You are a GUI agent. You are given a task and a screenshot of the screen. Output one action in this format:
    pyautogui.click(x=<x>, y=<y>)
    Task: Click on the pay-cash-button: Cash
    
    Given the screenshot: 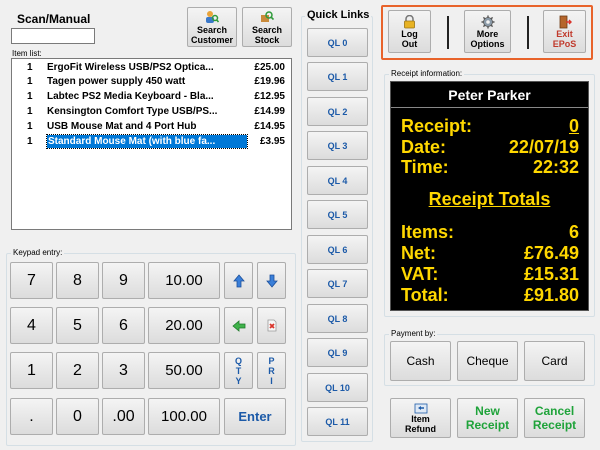 What is the action you would take?
    pyautogui.click(x=420, y=361)
    